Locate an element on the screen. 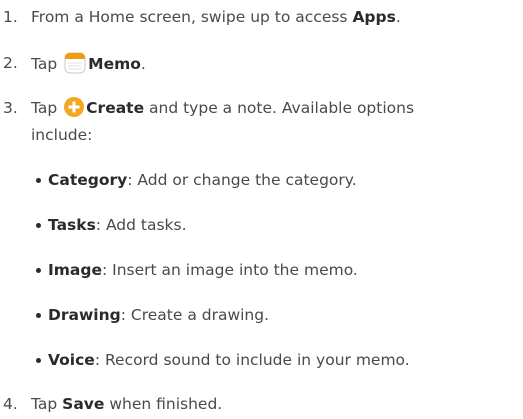 Image resolution: width=523 pixels, height=419 pixels. option-desc: : Add tasks. is located at coordinates (141, 225).